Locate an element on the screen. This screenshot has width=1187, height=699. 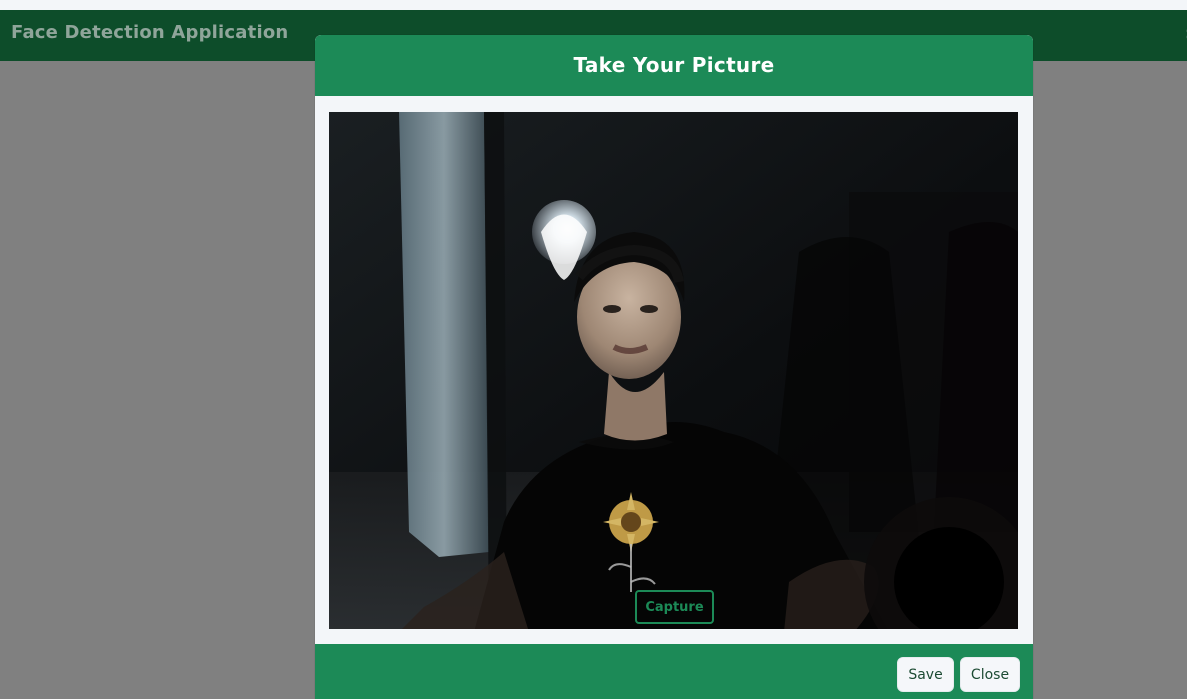
save-button: Save is located at coordinates (925, 674).